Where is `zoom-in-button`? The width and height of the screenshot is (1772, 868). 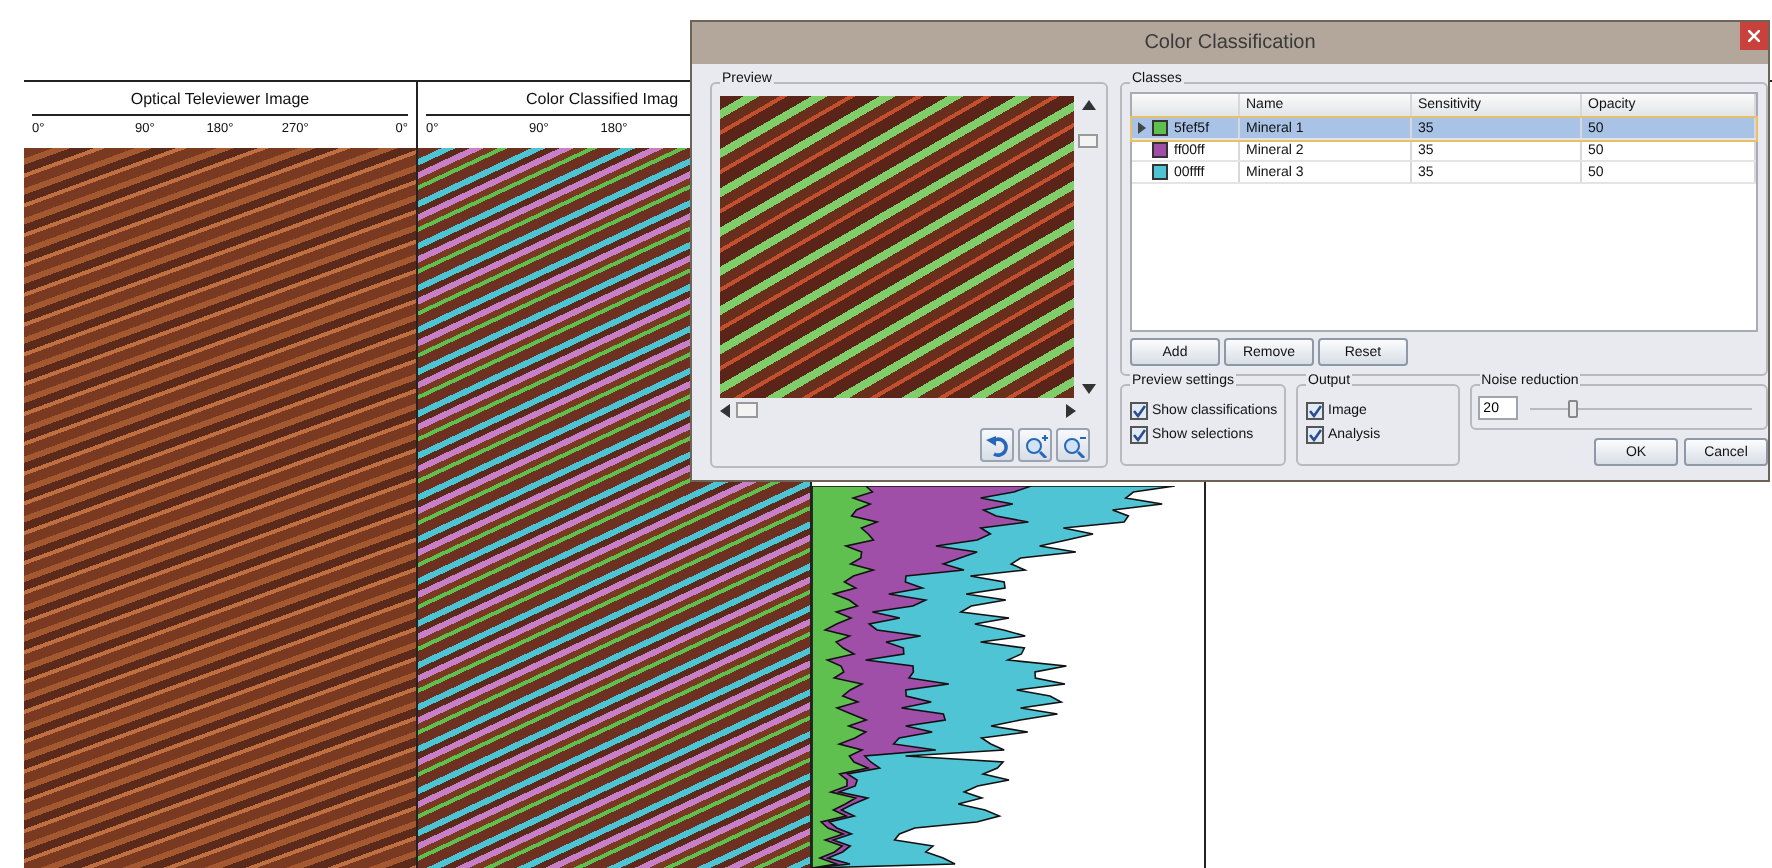
zoom-in-button is located at coordinates (1035, 445).